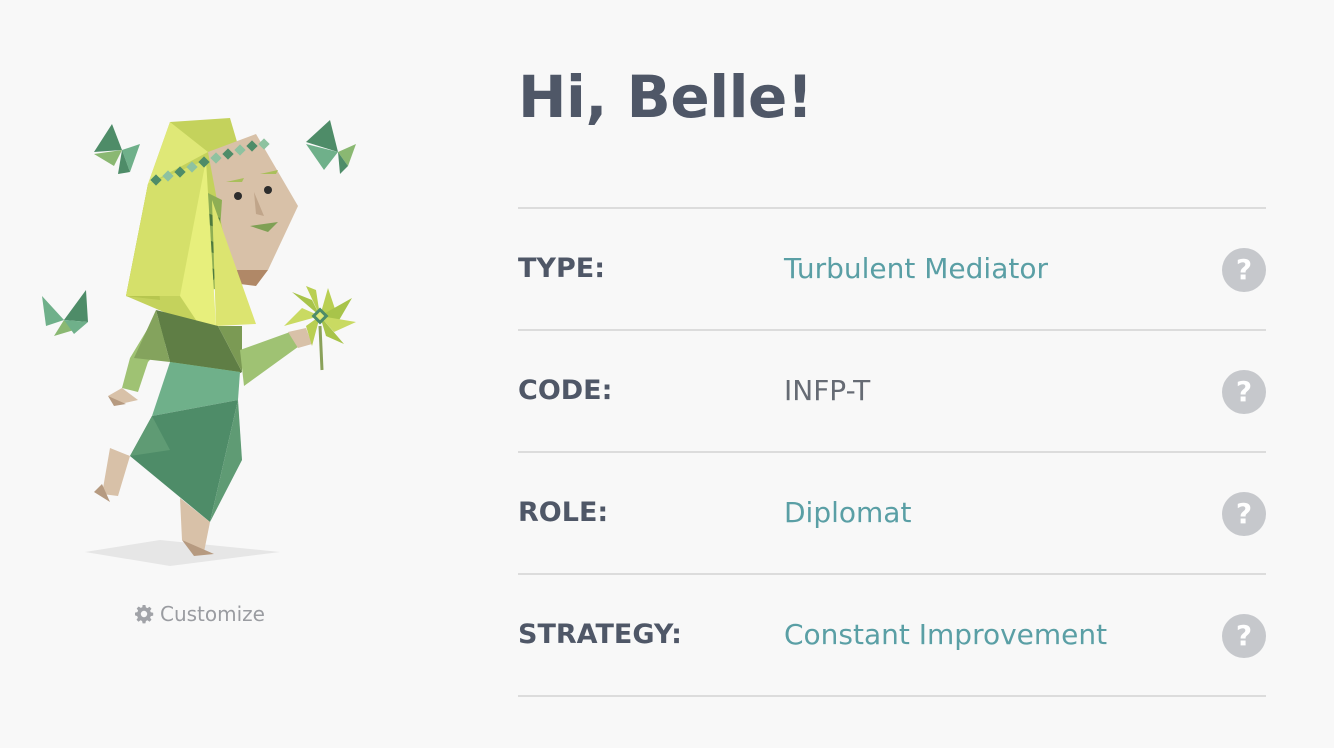 The image size is (1334, 748). What do you see at coordinates (847, 513) in the screenshot?
I see `trait-value-link: Diplomat` at bounding box center [847, 513].